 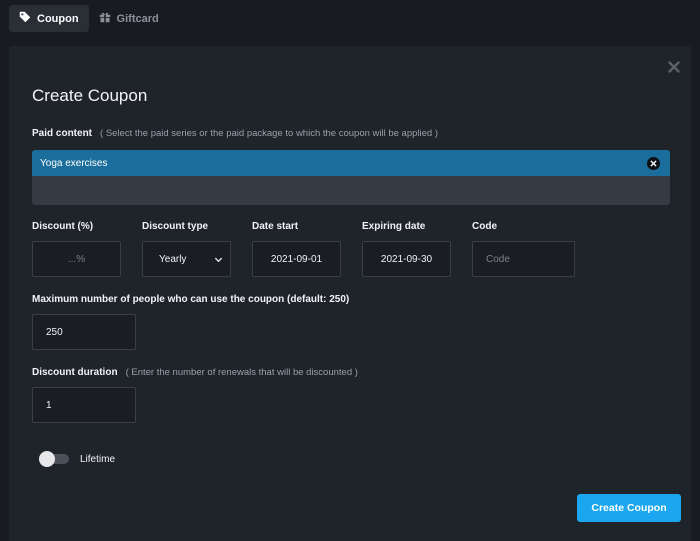 I want to click on expiring-date-value: 2021-09-30, so click(x=406, y=259).